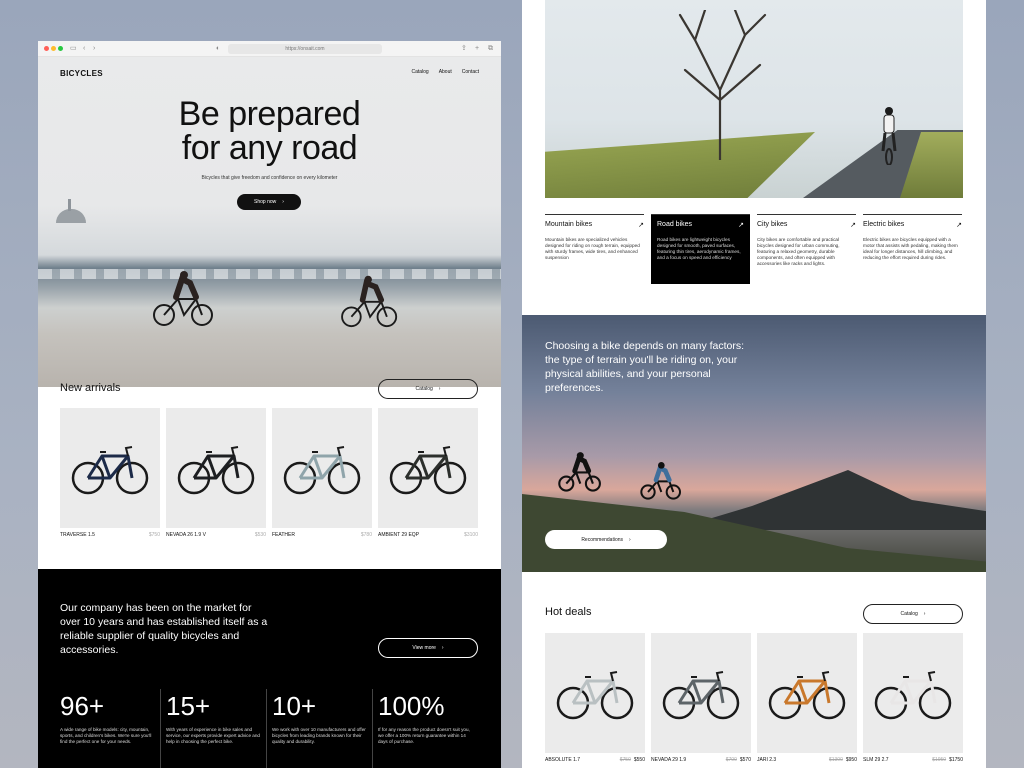 The image size is (1024, 768). I want to click on address-bar: https://onsait.com, so click(305, 49).